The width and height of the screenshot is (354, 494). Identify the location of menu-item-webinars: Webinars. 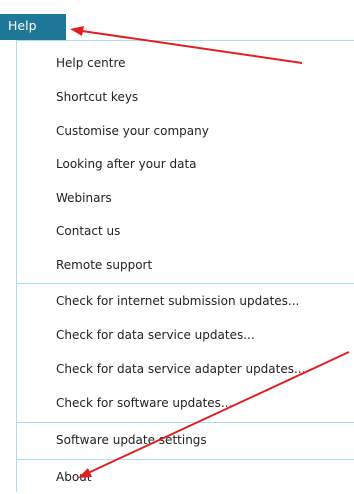
(185, 198).